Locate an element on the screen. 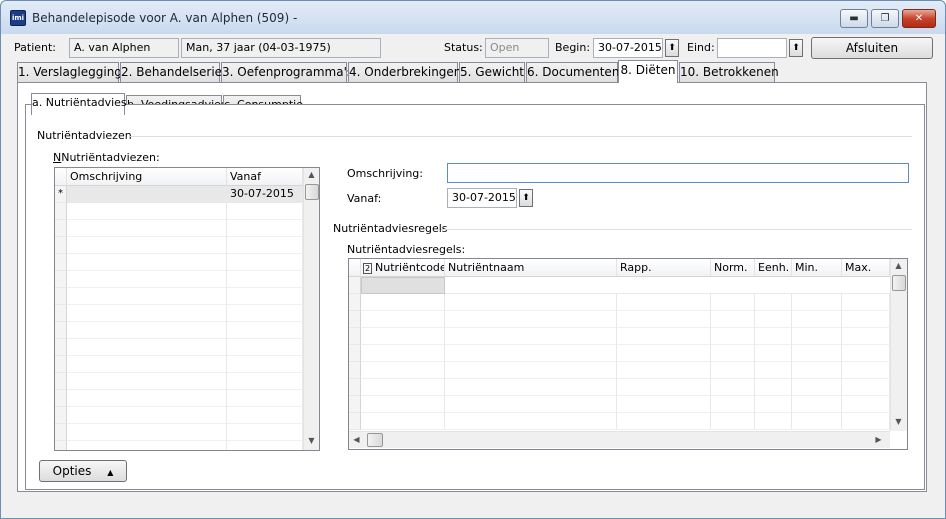 The height and width of the screenshot is (519, 946). cell-nutrientcode-editor is located at coordinates (403, 285).